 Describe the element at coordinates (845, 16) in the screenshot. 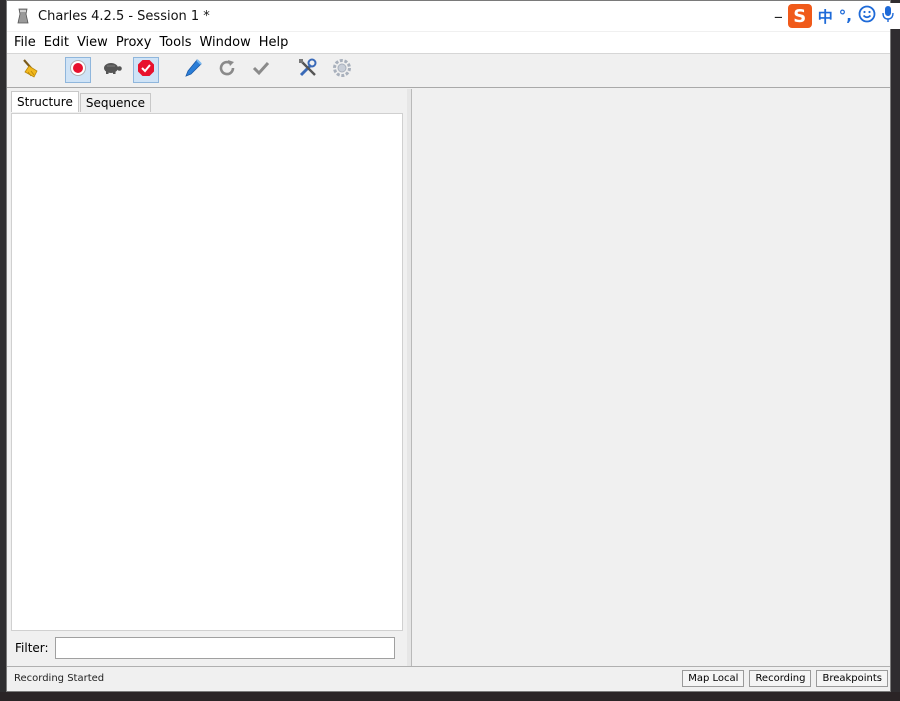

I see `ime-punctuation-toggle: °,` at that location.